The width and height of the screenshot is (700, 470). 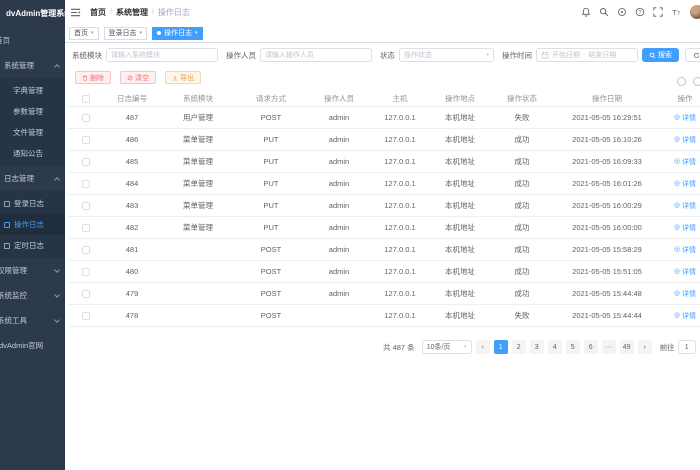 I want to click on breadcrumb-system: 系统管理, so click(x=132, y=12).